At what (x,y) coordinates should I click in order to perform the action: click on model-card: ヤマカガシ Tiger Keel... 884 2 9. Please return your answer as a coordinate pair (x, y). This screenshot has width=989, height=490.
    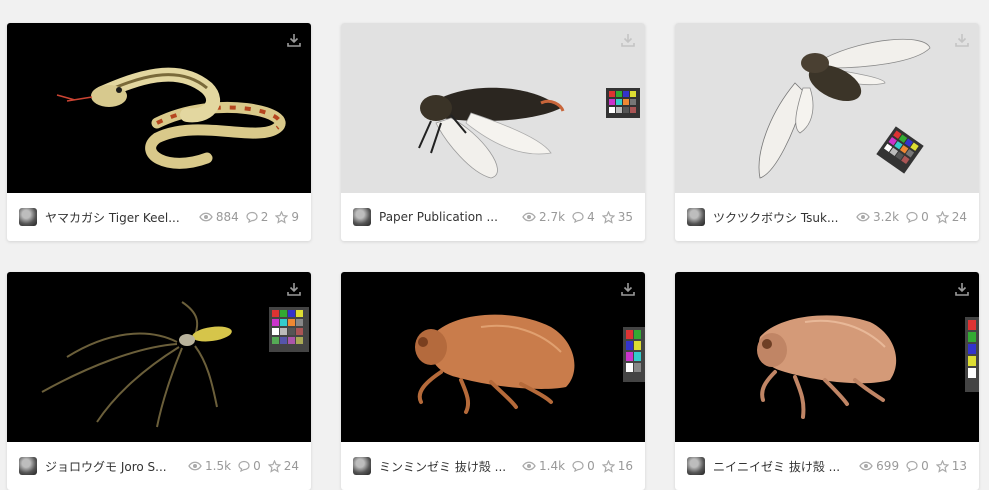
    Looking at the image, I should click on (159, 132).